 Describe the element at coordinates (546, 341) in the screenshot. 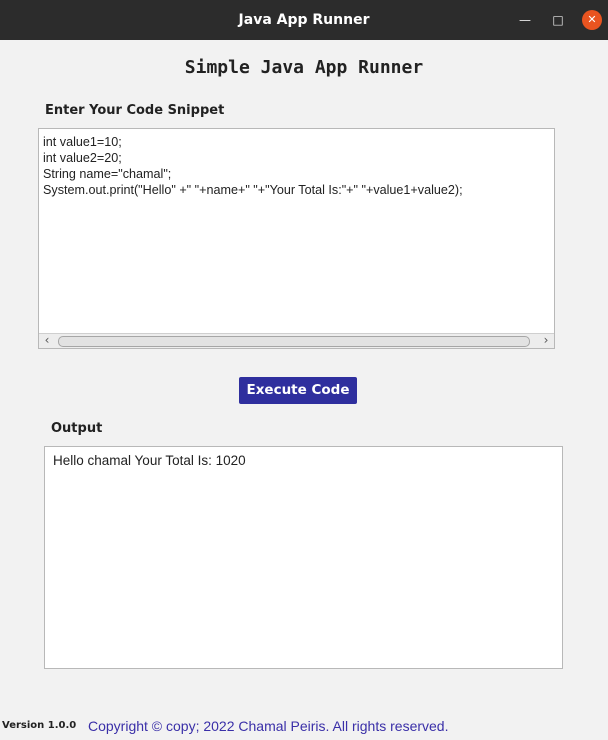

I see `scroll-right-icon: ›` at that location.